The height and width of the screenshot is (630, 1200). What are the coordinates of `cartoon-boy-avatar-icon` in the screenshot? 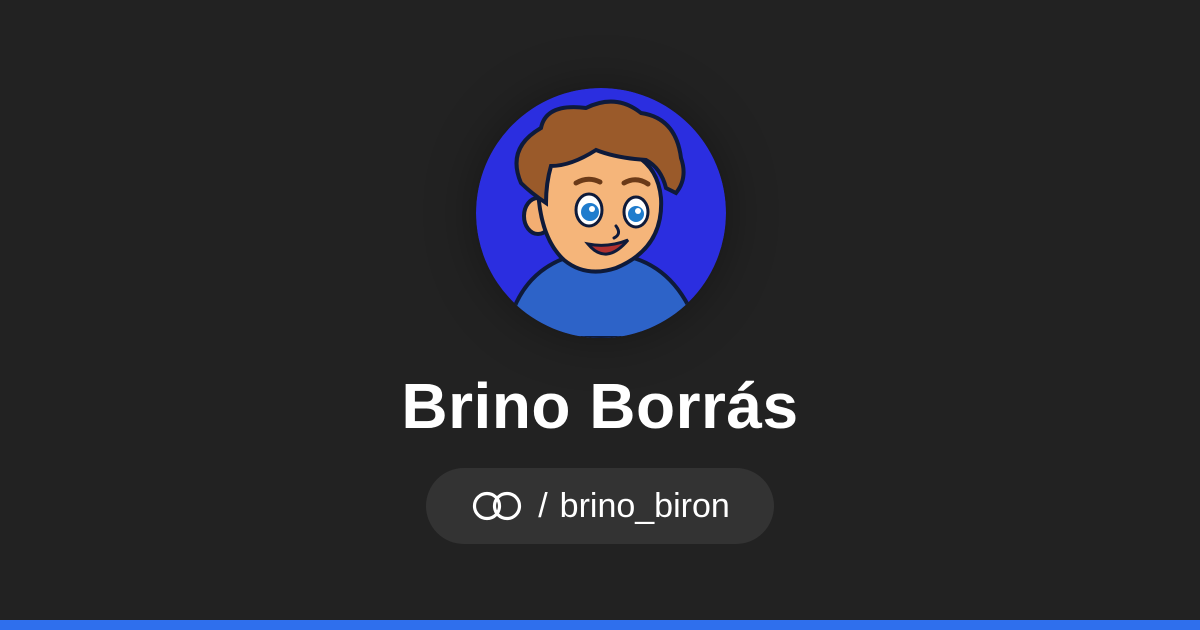 It's located at (601, 213).